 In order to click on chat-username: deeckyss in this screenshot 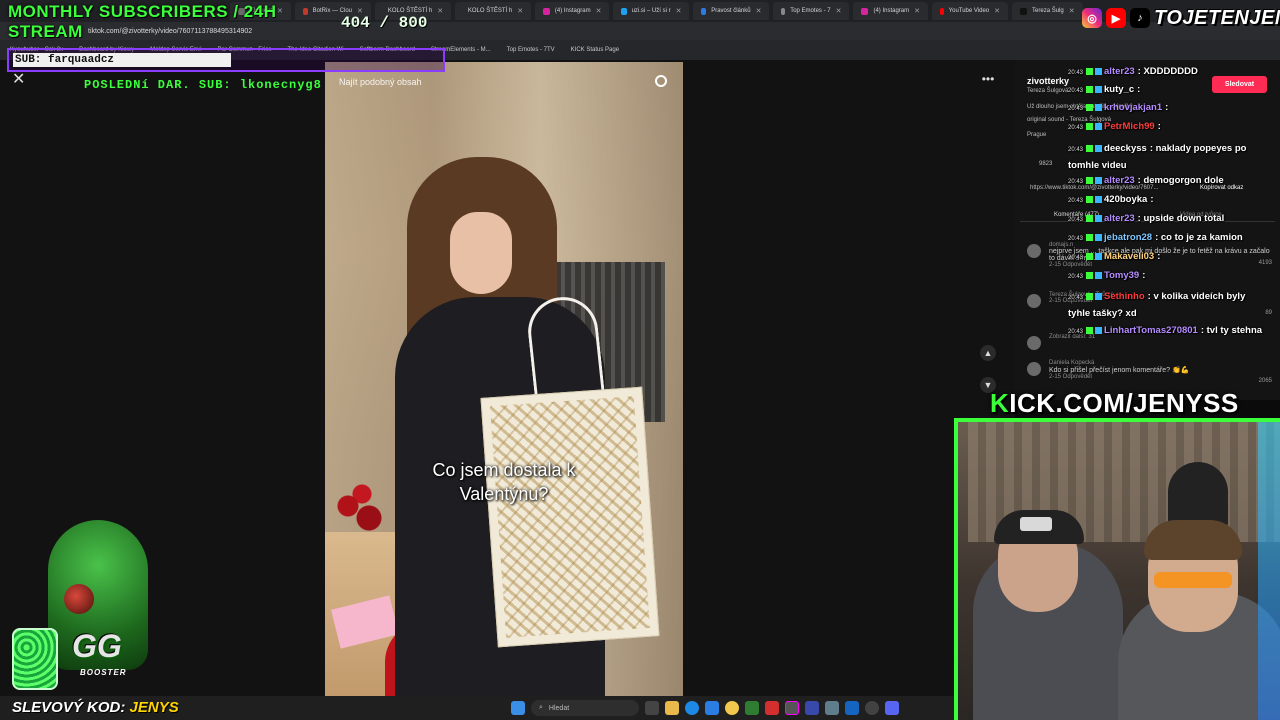, I will do `click(1125, 148)`.